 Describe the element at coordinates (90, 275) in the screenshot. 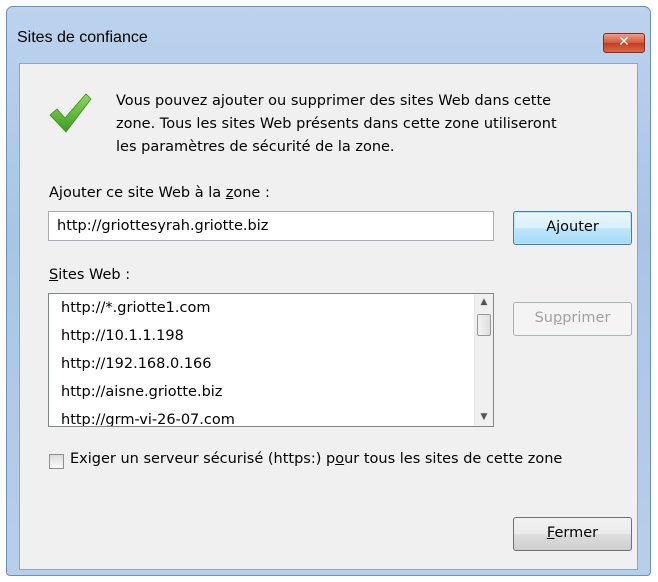

I see `websites-label: Sites Web :` at that location.